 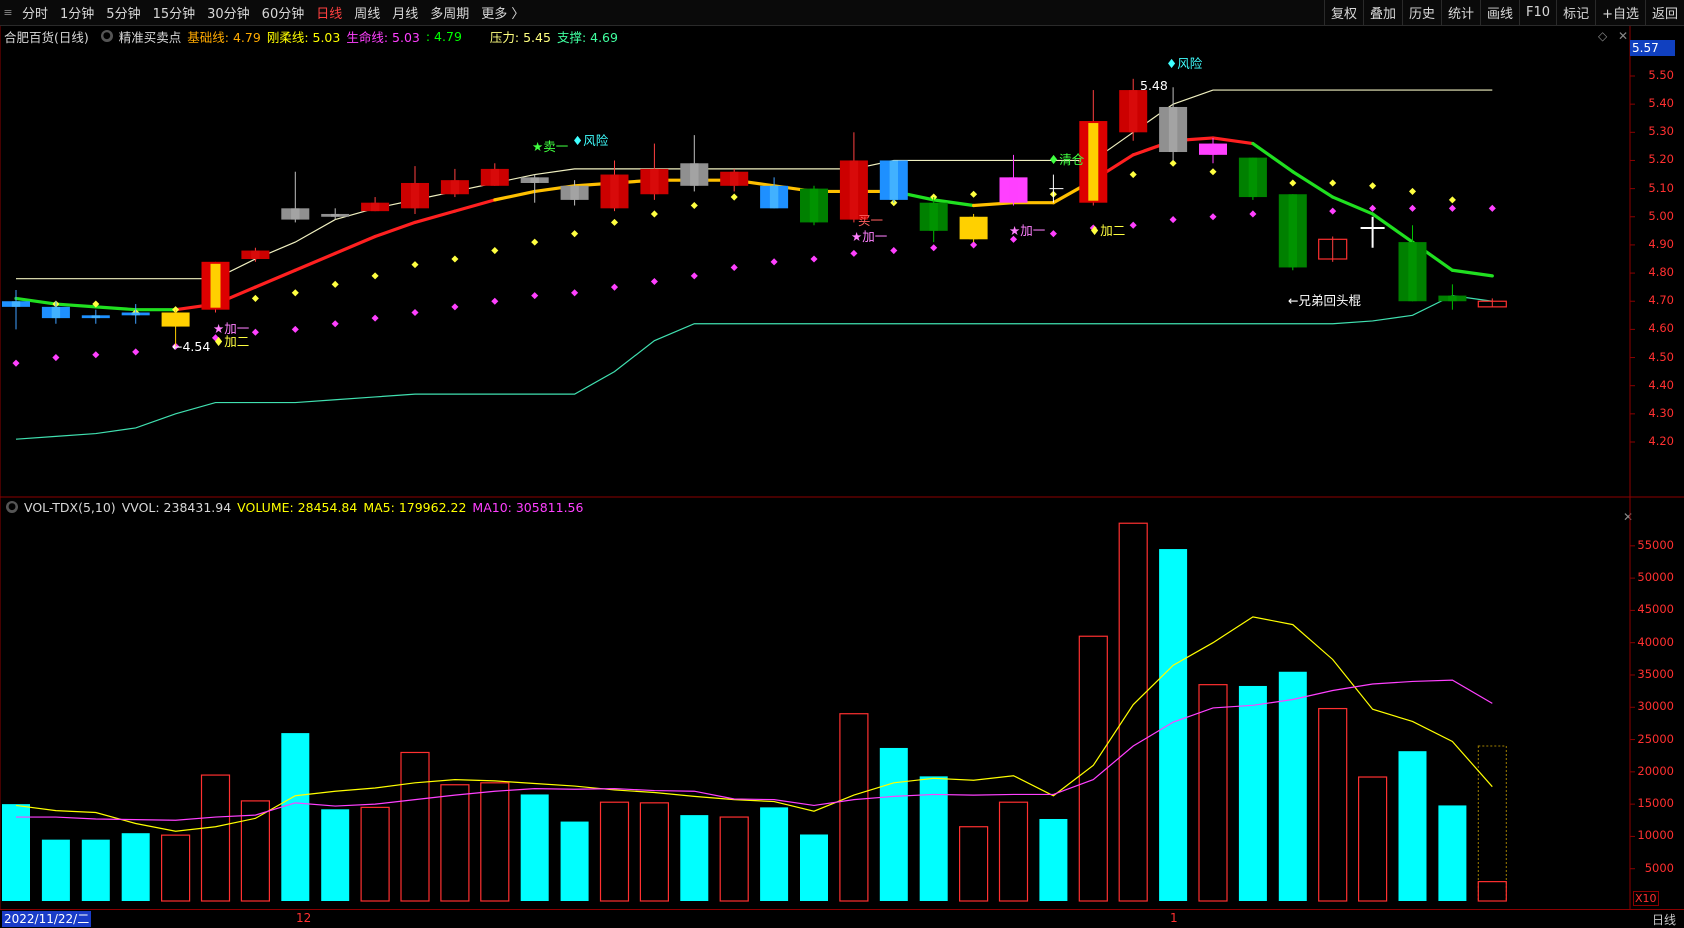 What do you see at coordinates (1066, 159) in the screenshot?
I see `clear-signal-label: ♦清仓` at bounding box center [1066, 159].